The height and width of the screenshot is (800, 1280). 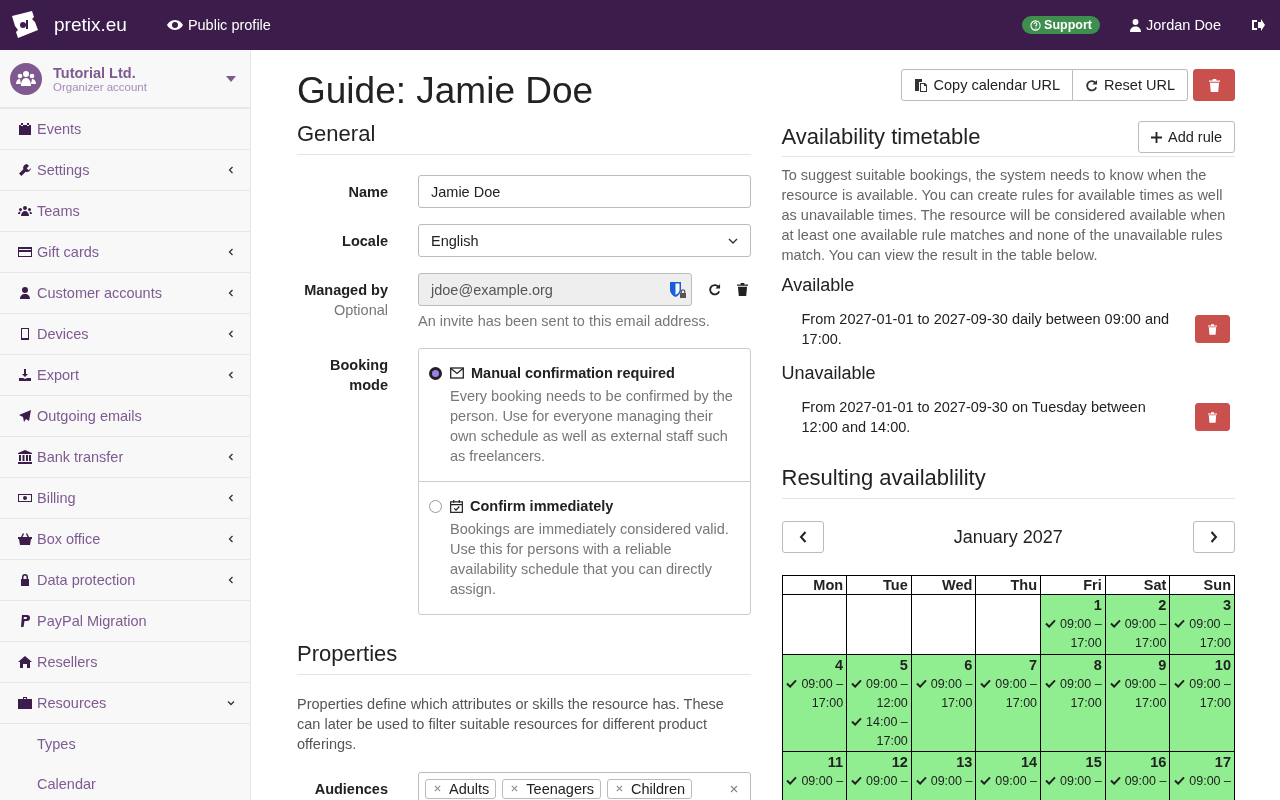 I want to click on sidebar-subitem: Calendar, so click(x=125, y=782).